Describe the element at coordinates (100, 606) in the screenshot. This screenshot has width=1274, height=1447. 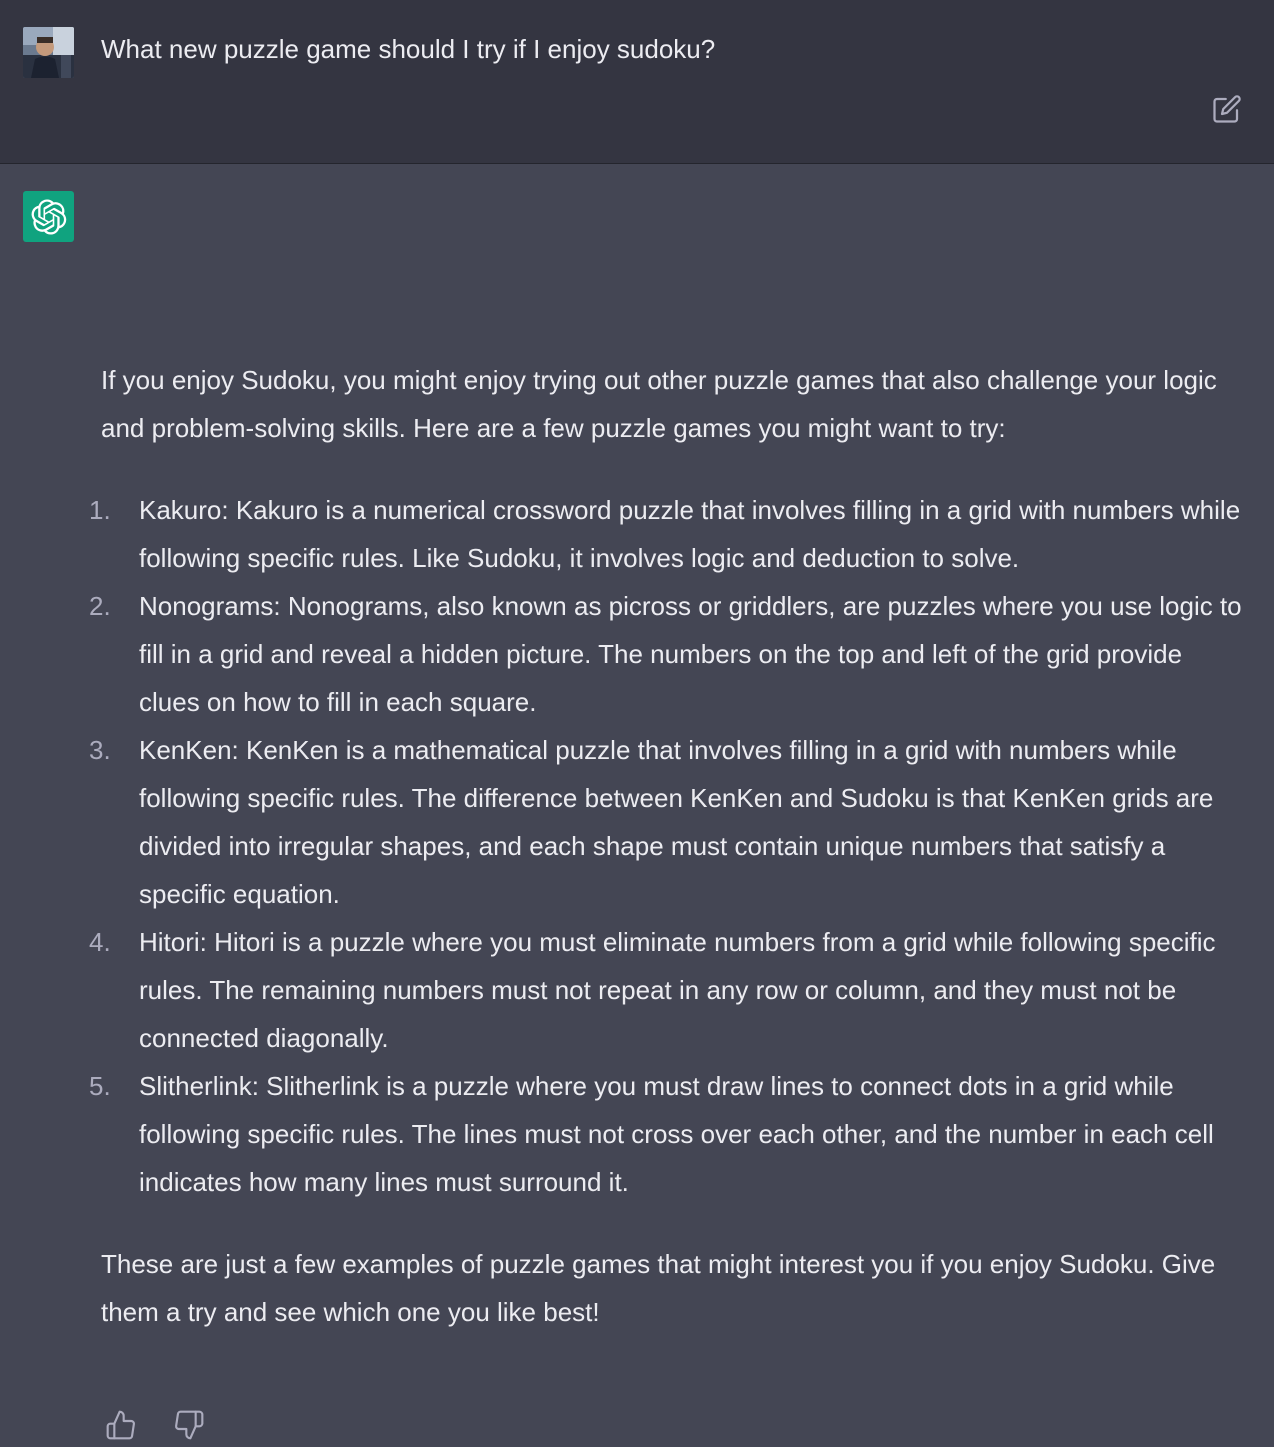
I see `list-number: 2.` at that location.